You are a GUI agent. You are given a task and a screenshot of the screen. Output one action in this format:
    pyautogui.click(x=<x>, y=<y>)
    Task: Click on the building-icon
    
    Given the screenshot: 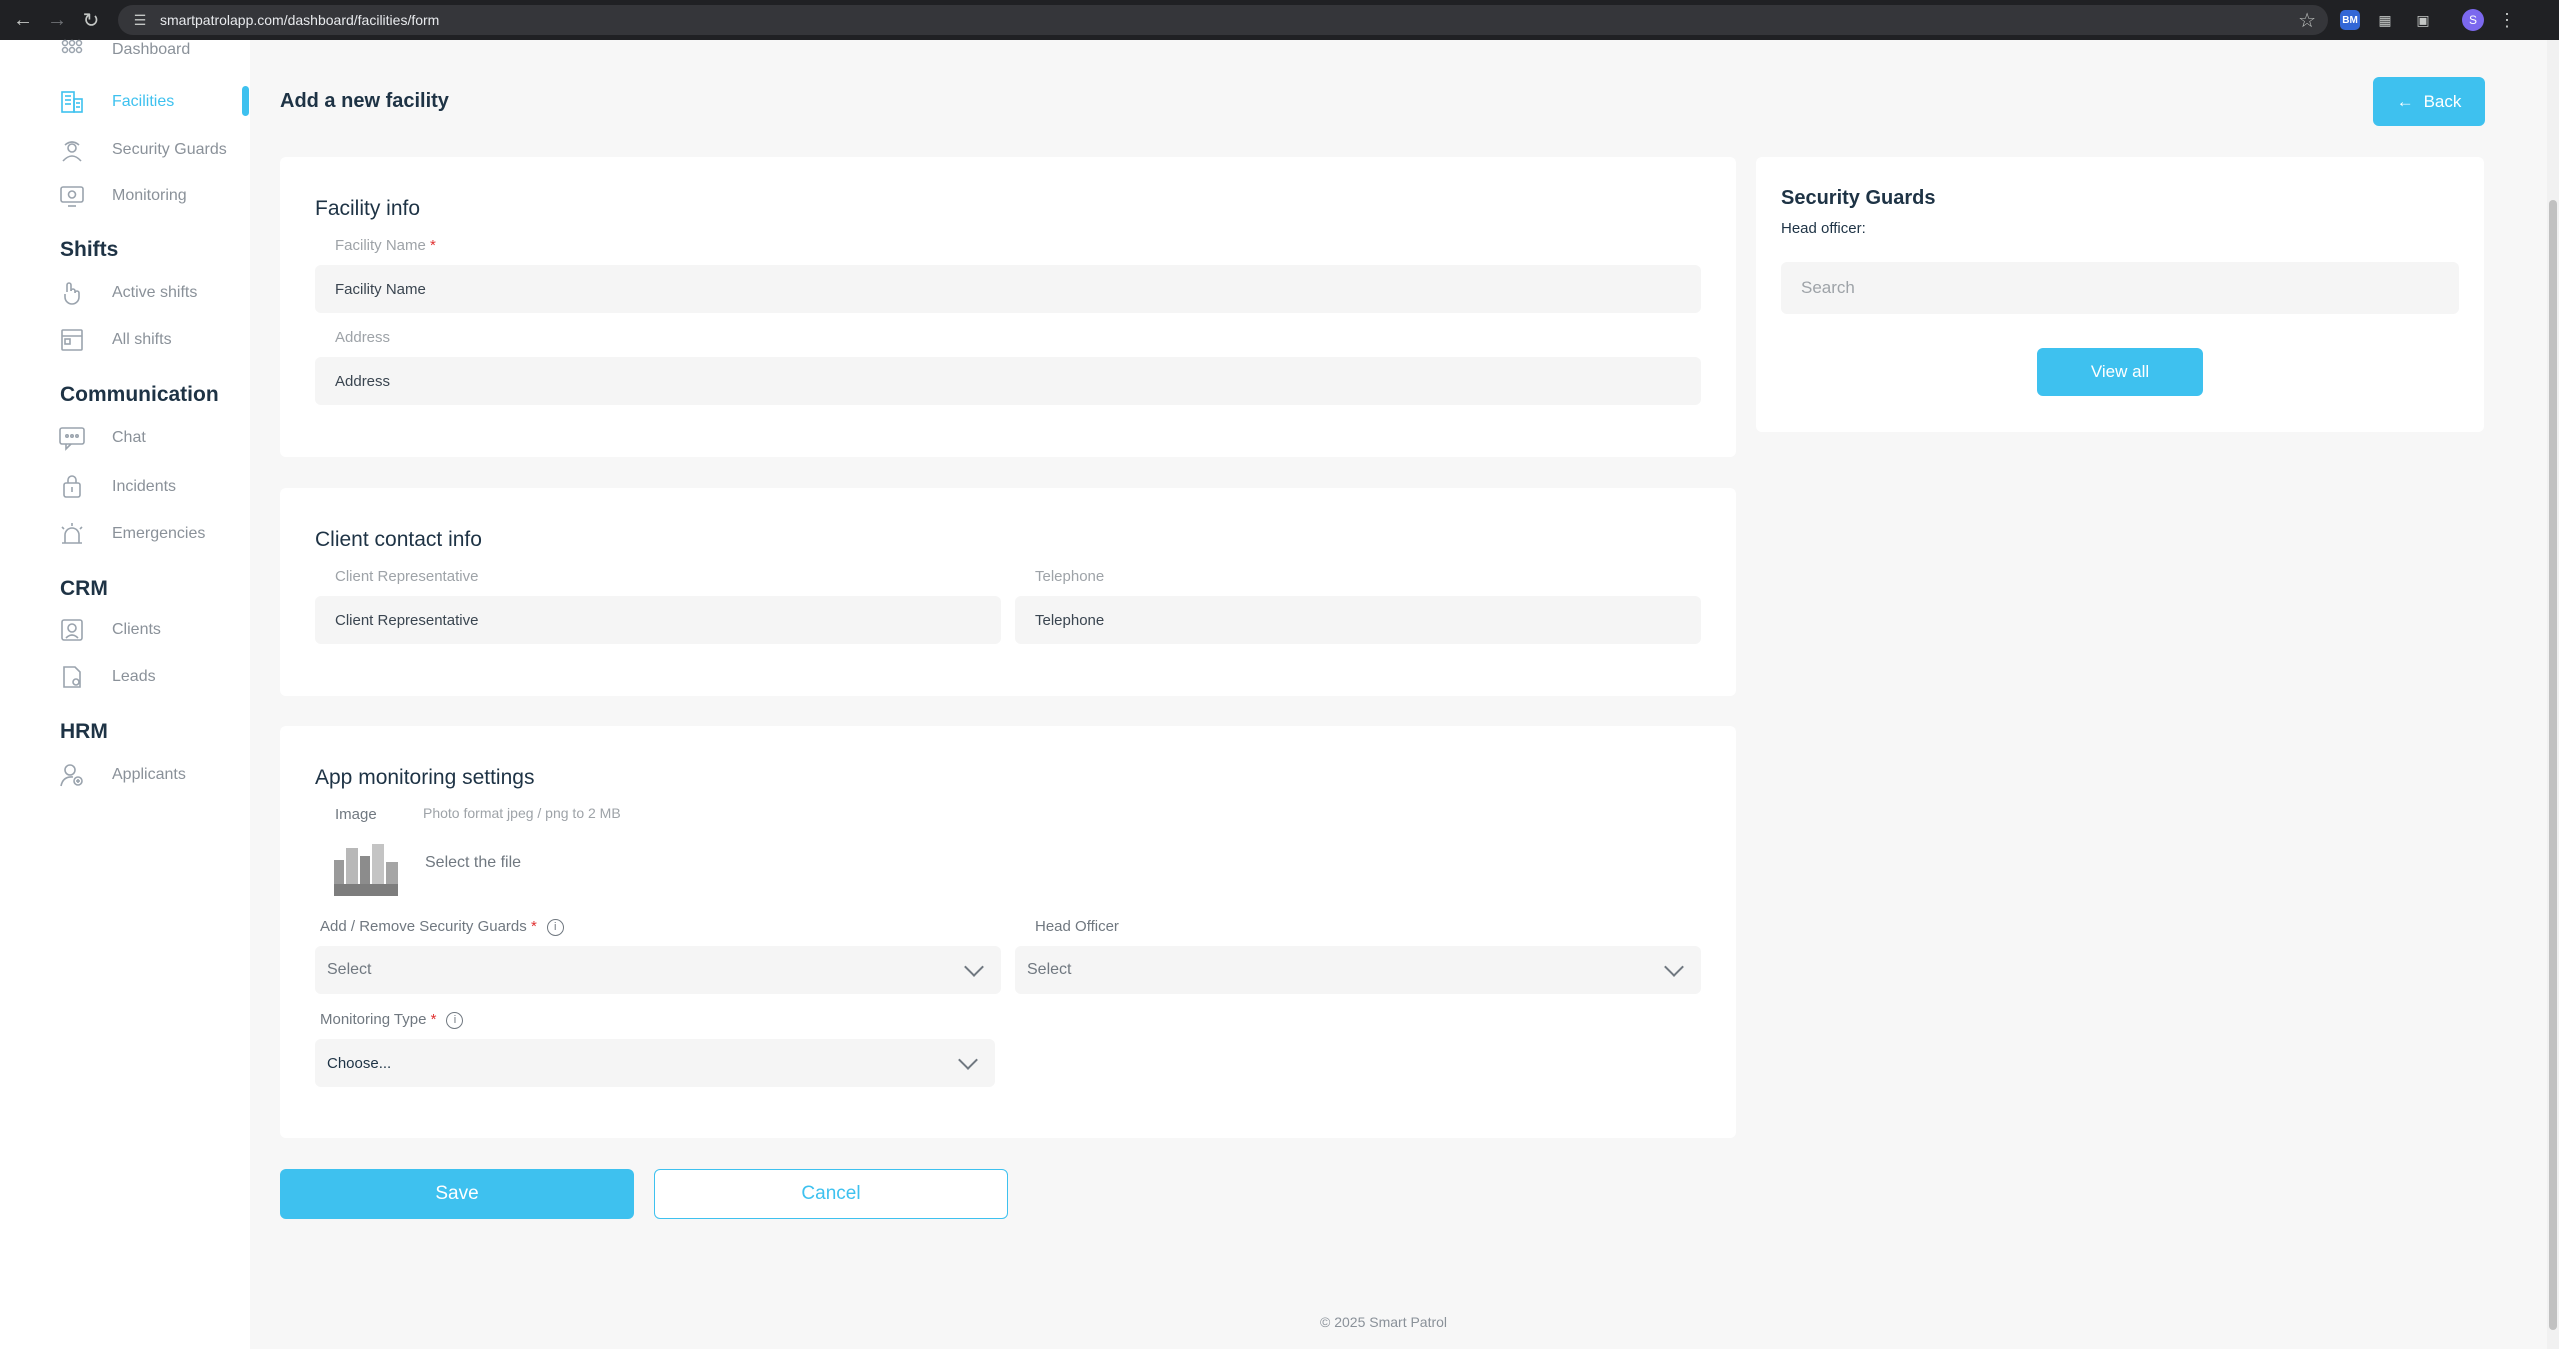 What is the action you would take?
    pyautogui.click(x=72, y=102)
    